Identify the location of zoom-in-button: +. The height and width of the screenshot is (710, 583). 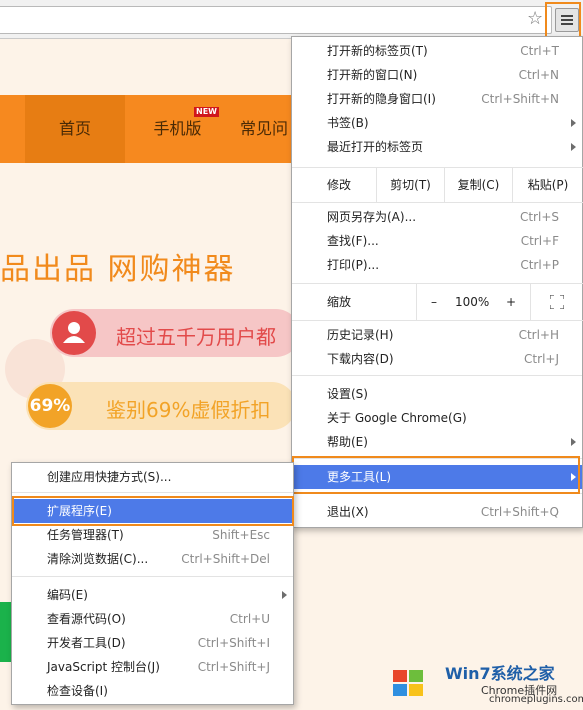
(511, 302).